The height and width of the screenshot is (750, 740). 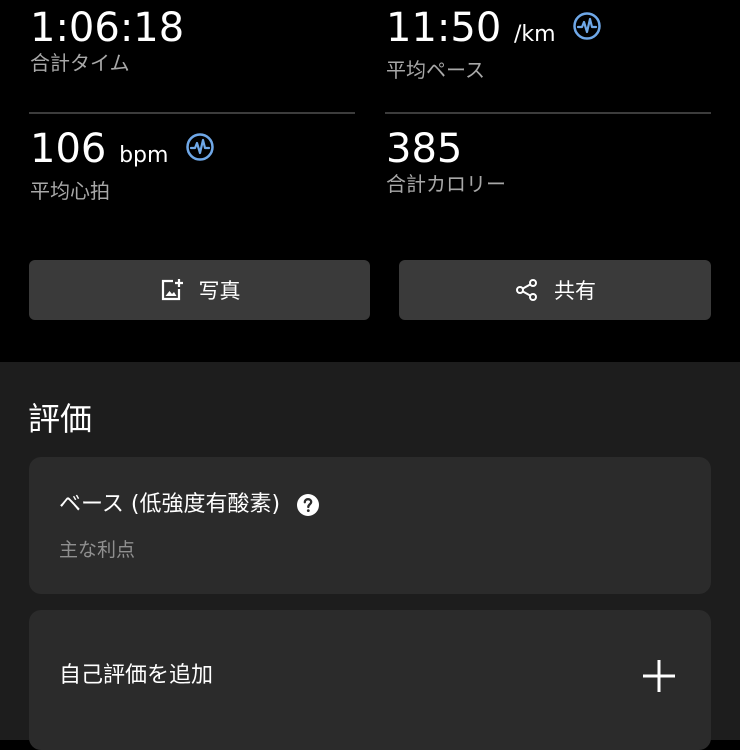 I want to click on stat-calories: 385 合計カロリー, so click(x=446, y=162).